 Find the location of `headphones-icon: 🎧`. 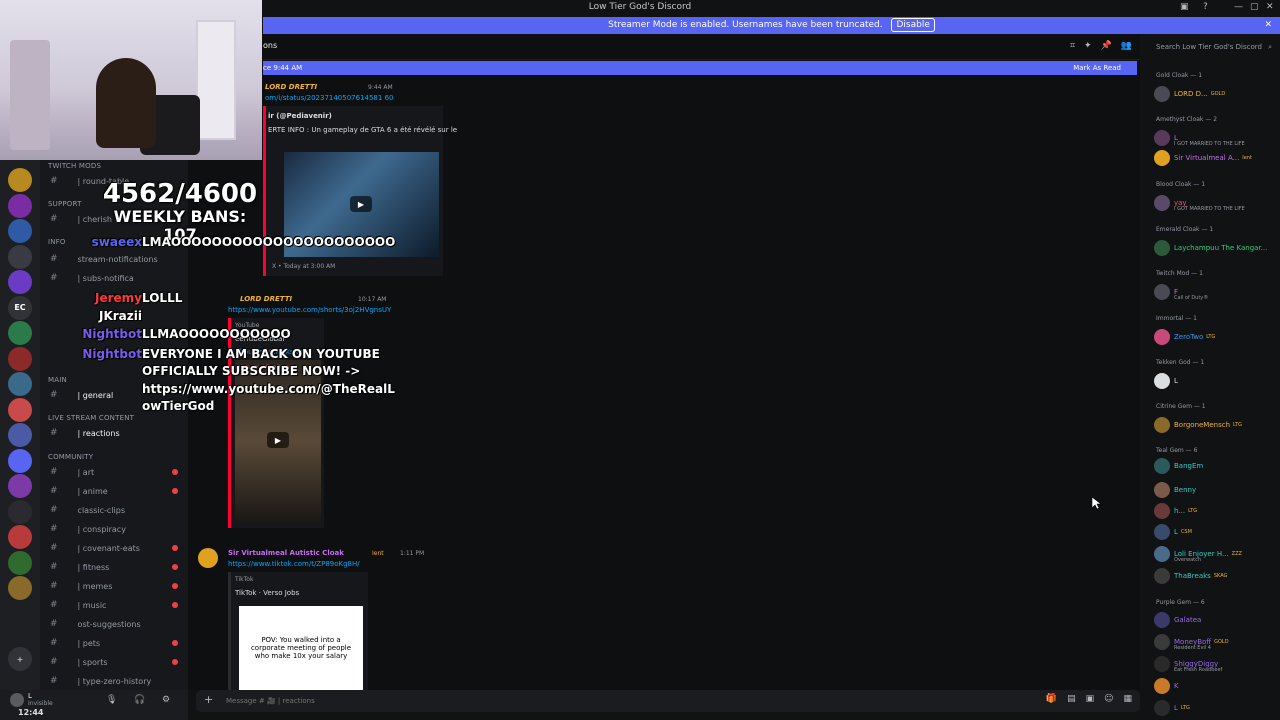

headphones-icon: 🎧 is located at coordinates (139, 700).